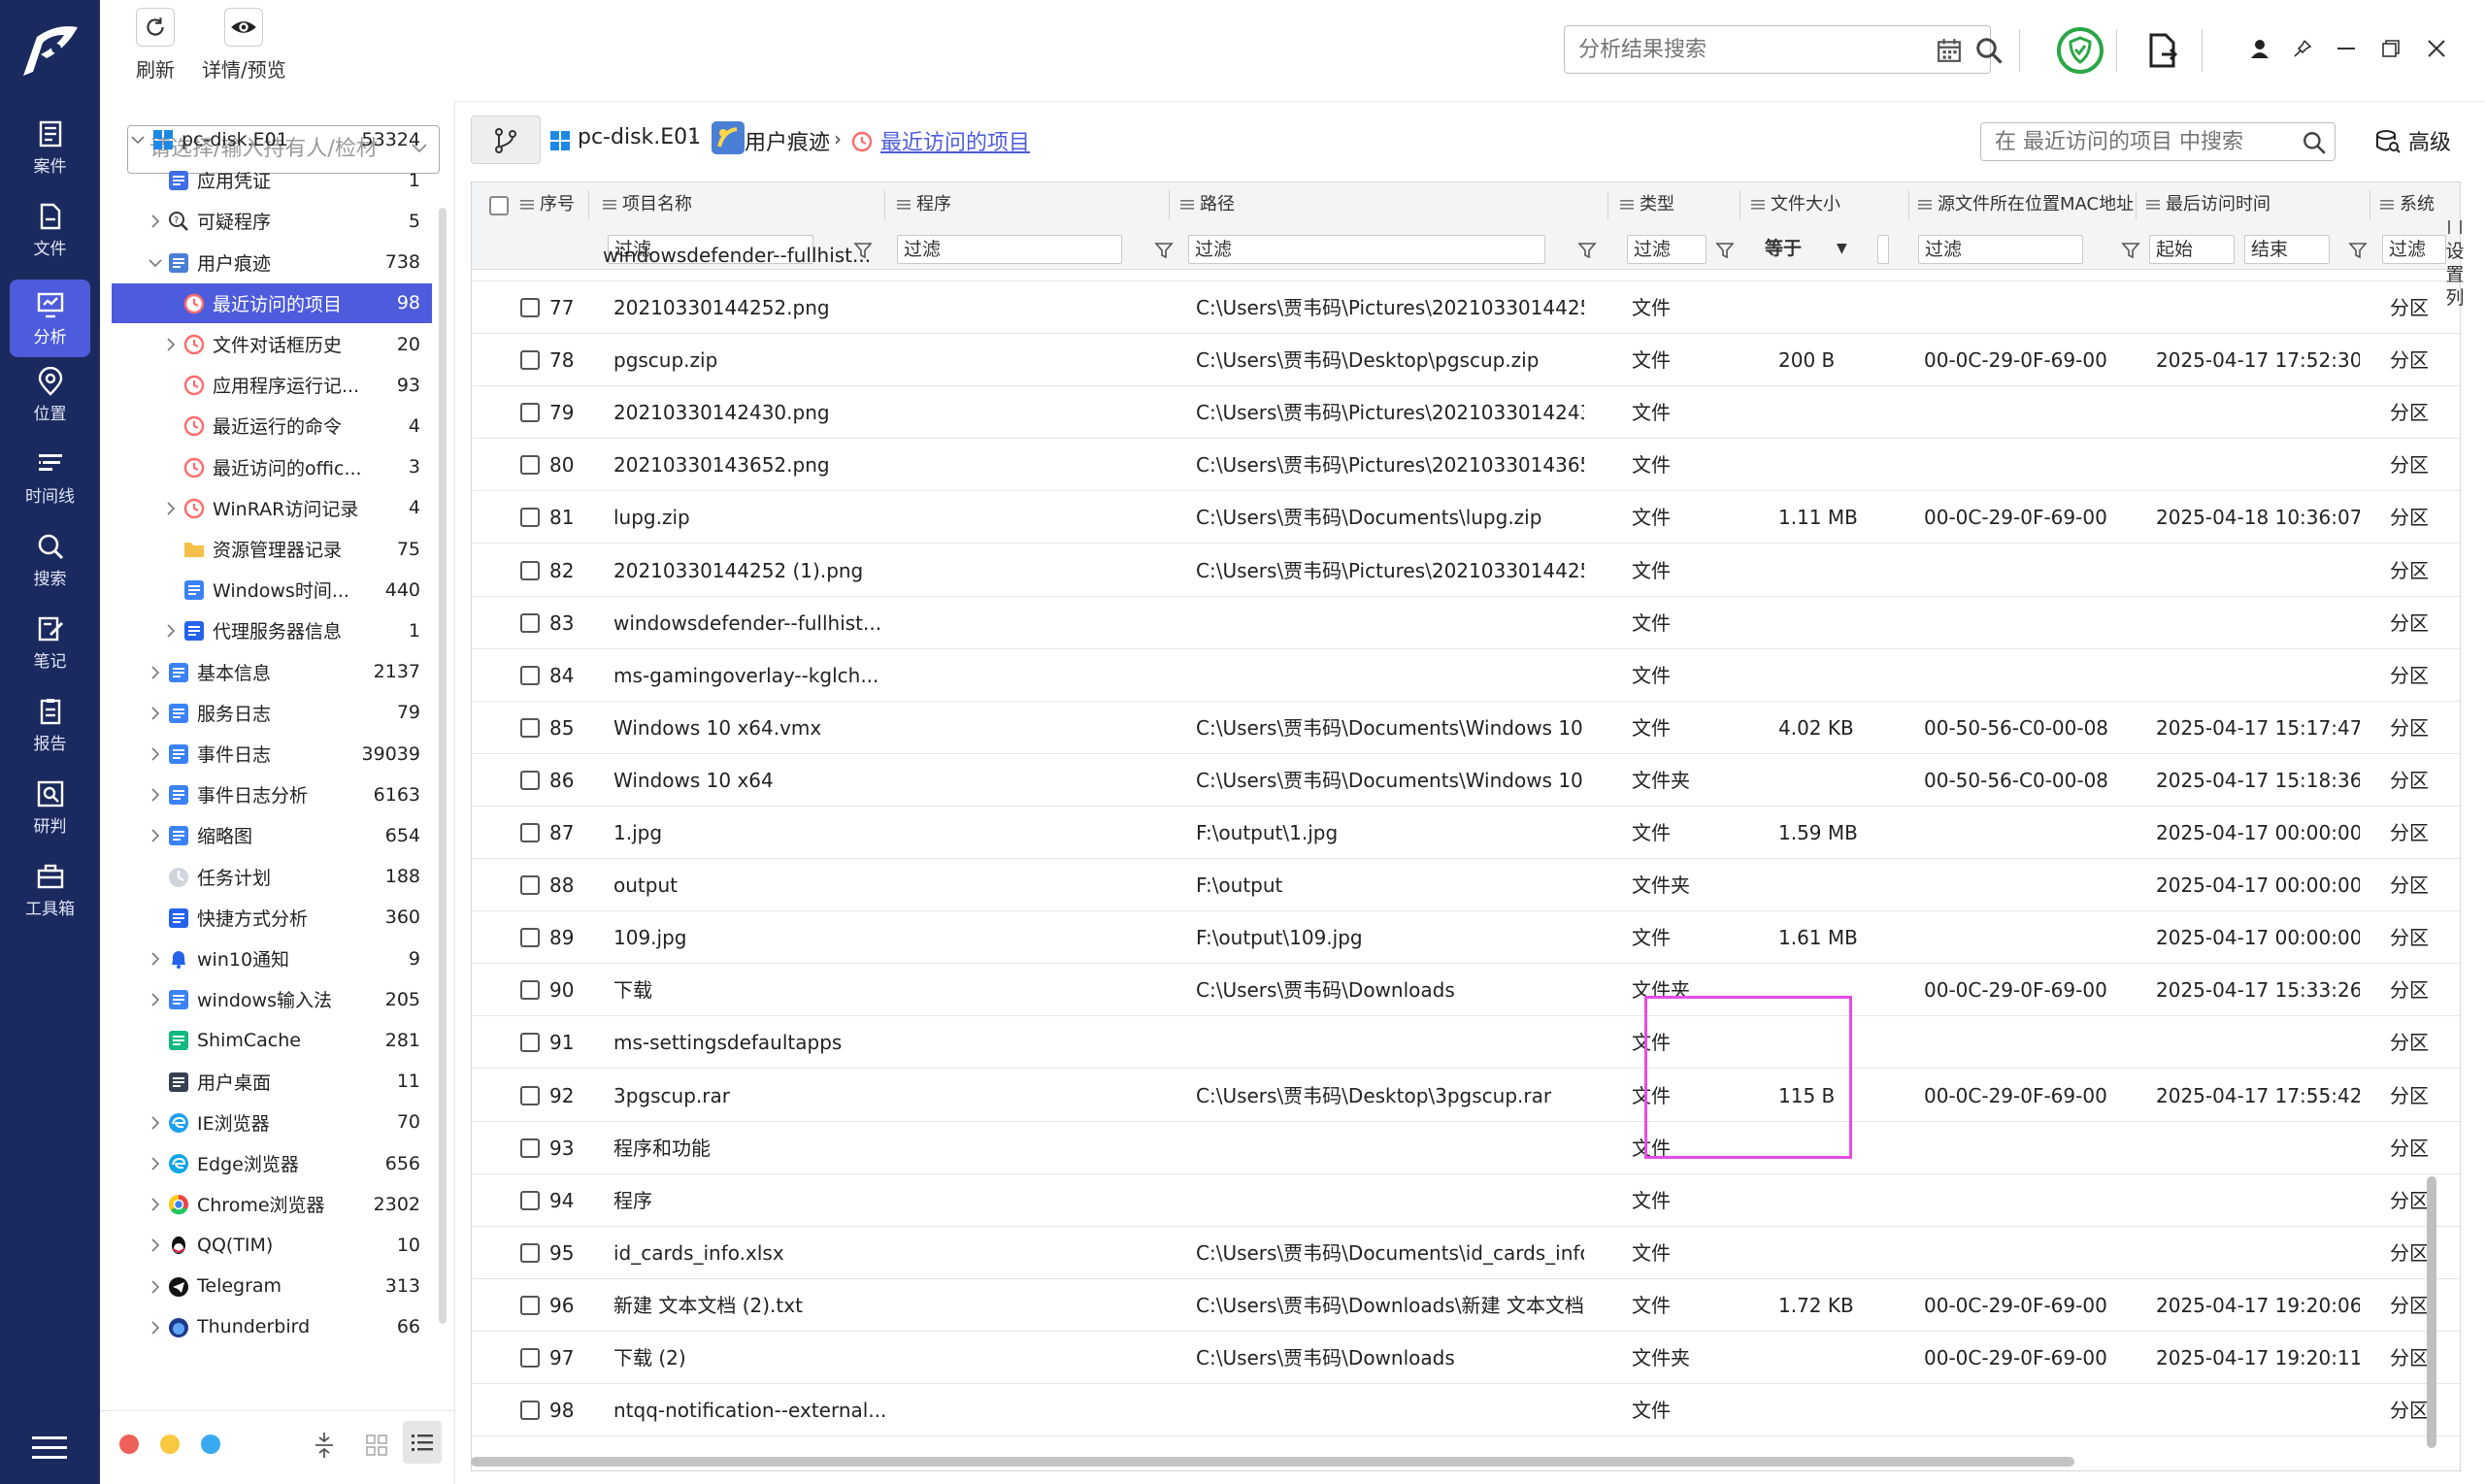 This screenshot has width=2485, height=1484. I want to click on tree-item: 服务日志 79, so click(272, 713).